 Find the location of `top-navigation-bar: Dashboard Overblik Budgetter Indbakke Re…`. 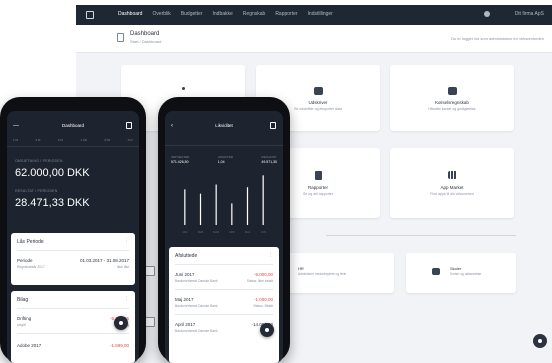

top-navigation-bar: Dashboard Overblik Budgetter Indbakke Re… is located at coordinates (314, 15).